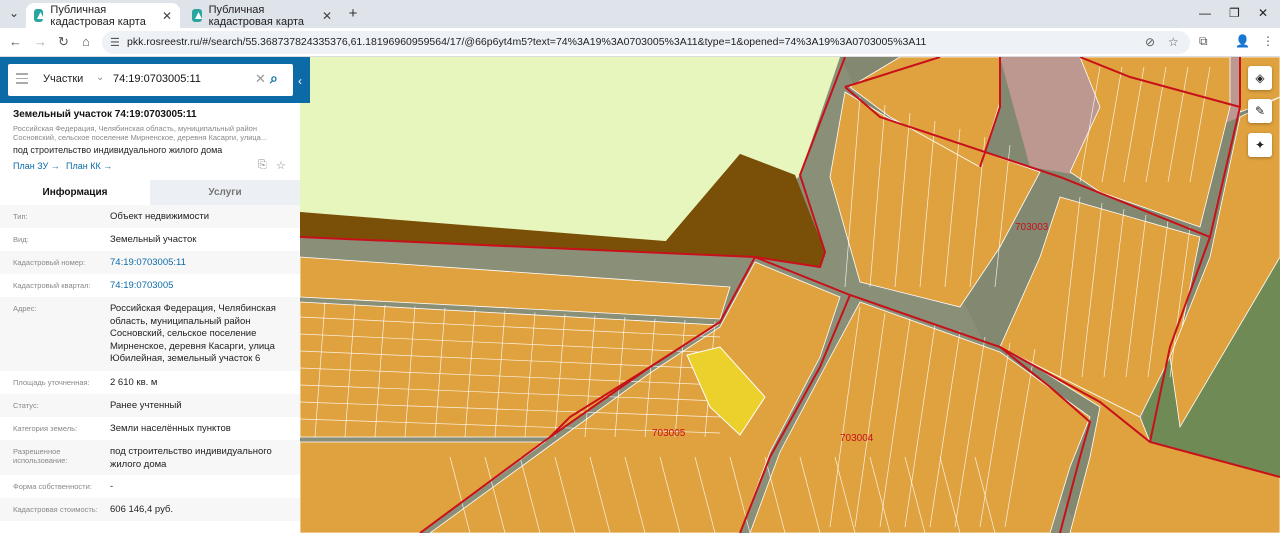  What do you see at coordinates (25, 308) in the screenshot?
I see `attribute-key: Адрес:` at bounding box center [25, 308].